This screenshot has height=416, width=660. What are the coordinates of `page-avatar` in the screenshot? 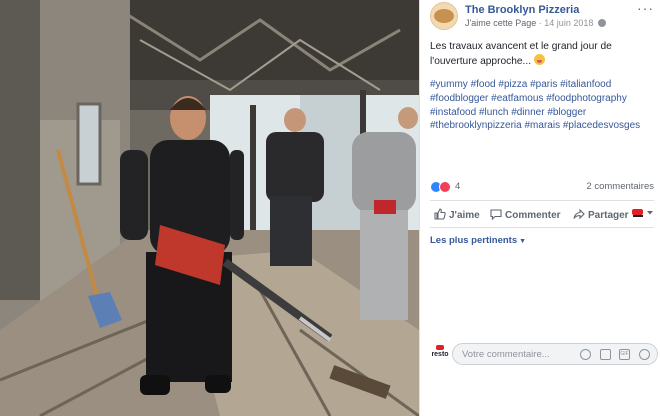 It's located at (444, 16).